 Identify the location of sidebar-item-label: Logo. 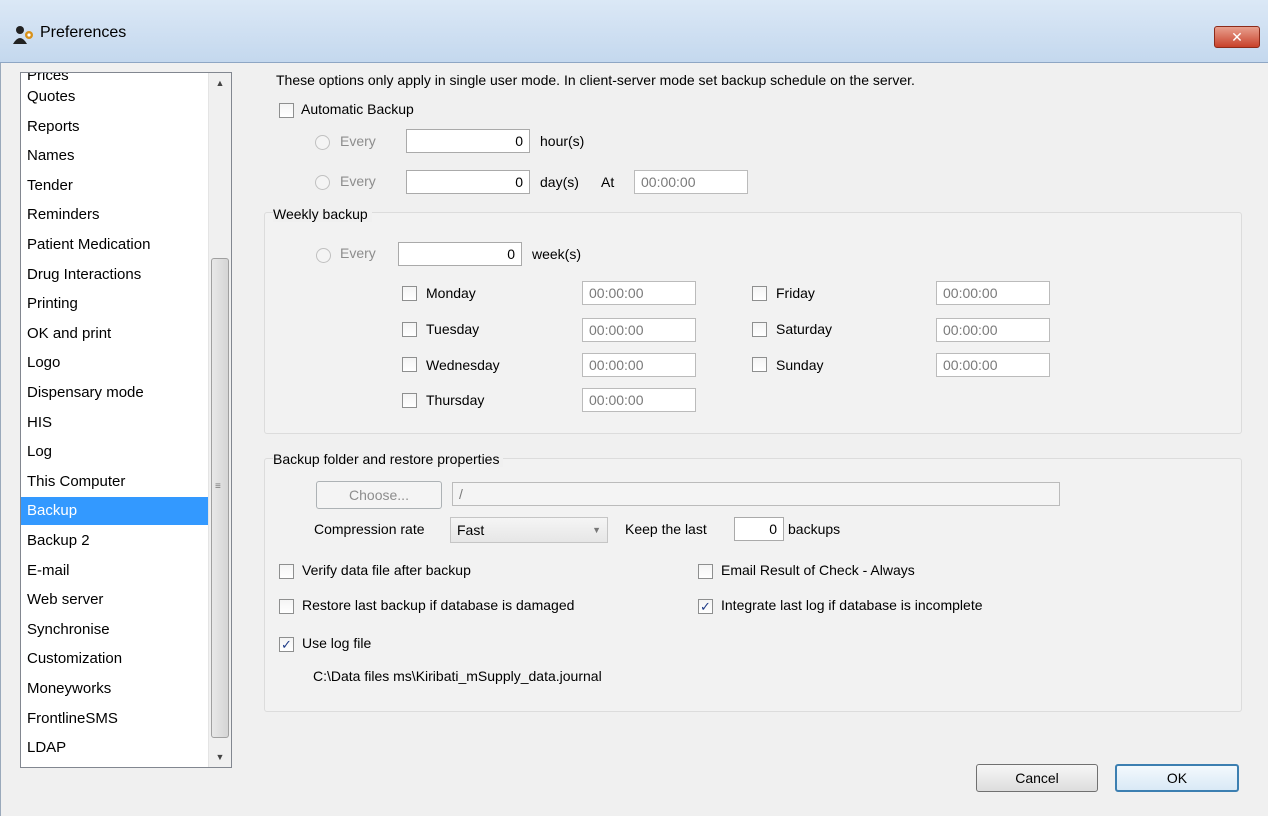
(44, 363).